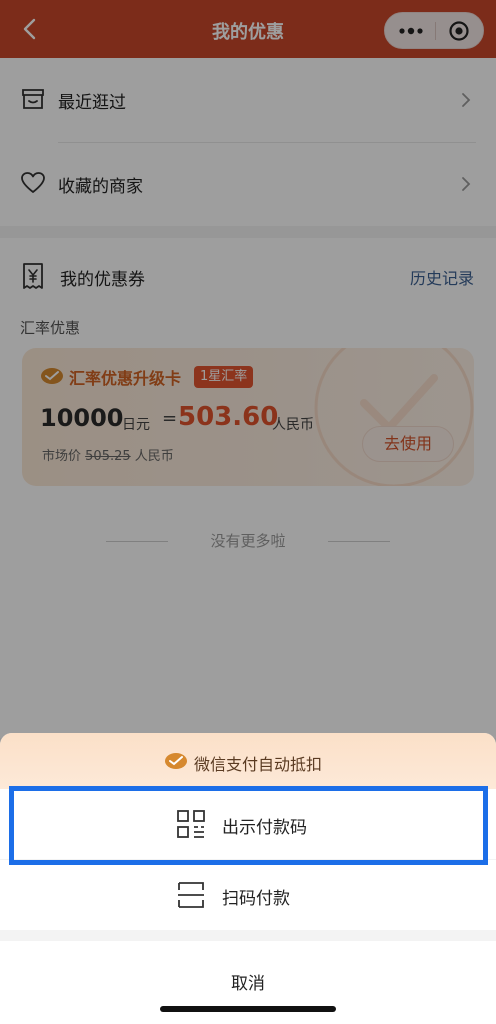 This screenshot has height=1024, width=496. What do you see at coordinates (248, 984) in the screenshot?
I see `cancel-label: 取消` at bounding box center [248, 984].